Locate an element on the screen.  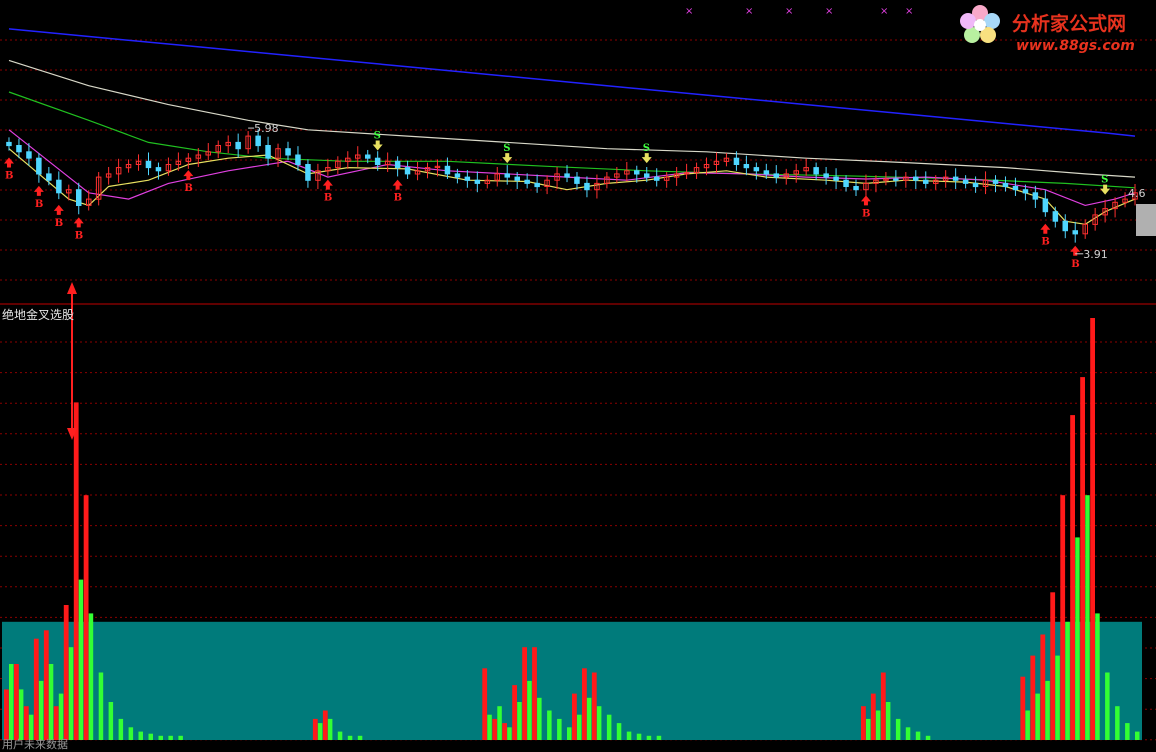
right-scroll-handle is located at coordinates (1146, 220).